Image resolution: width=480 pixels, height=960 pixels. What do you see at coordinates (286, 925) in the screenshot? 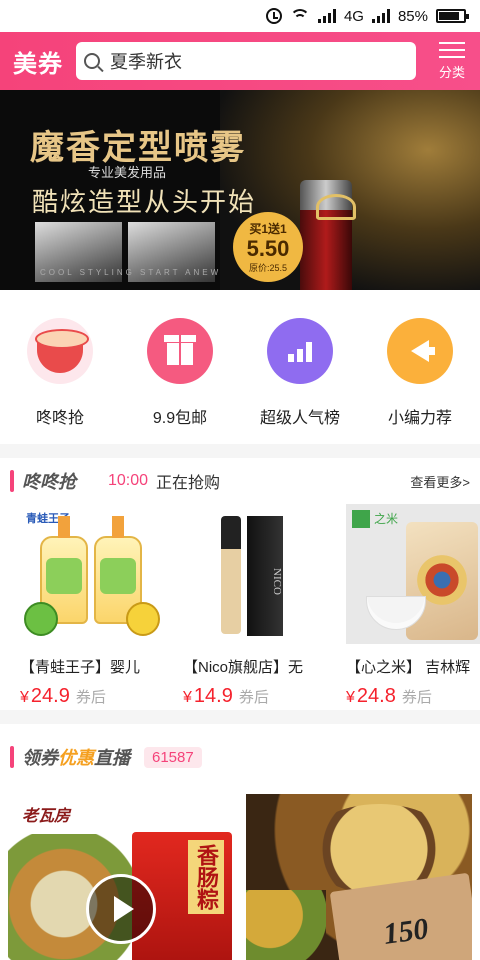
I see `beans-image` at bounding box center [286, 925].